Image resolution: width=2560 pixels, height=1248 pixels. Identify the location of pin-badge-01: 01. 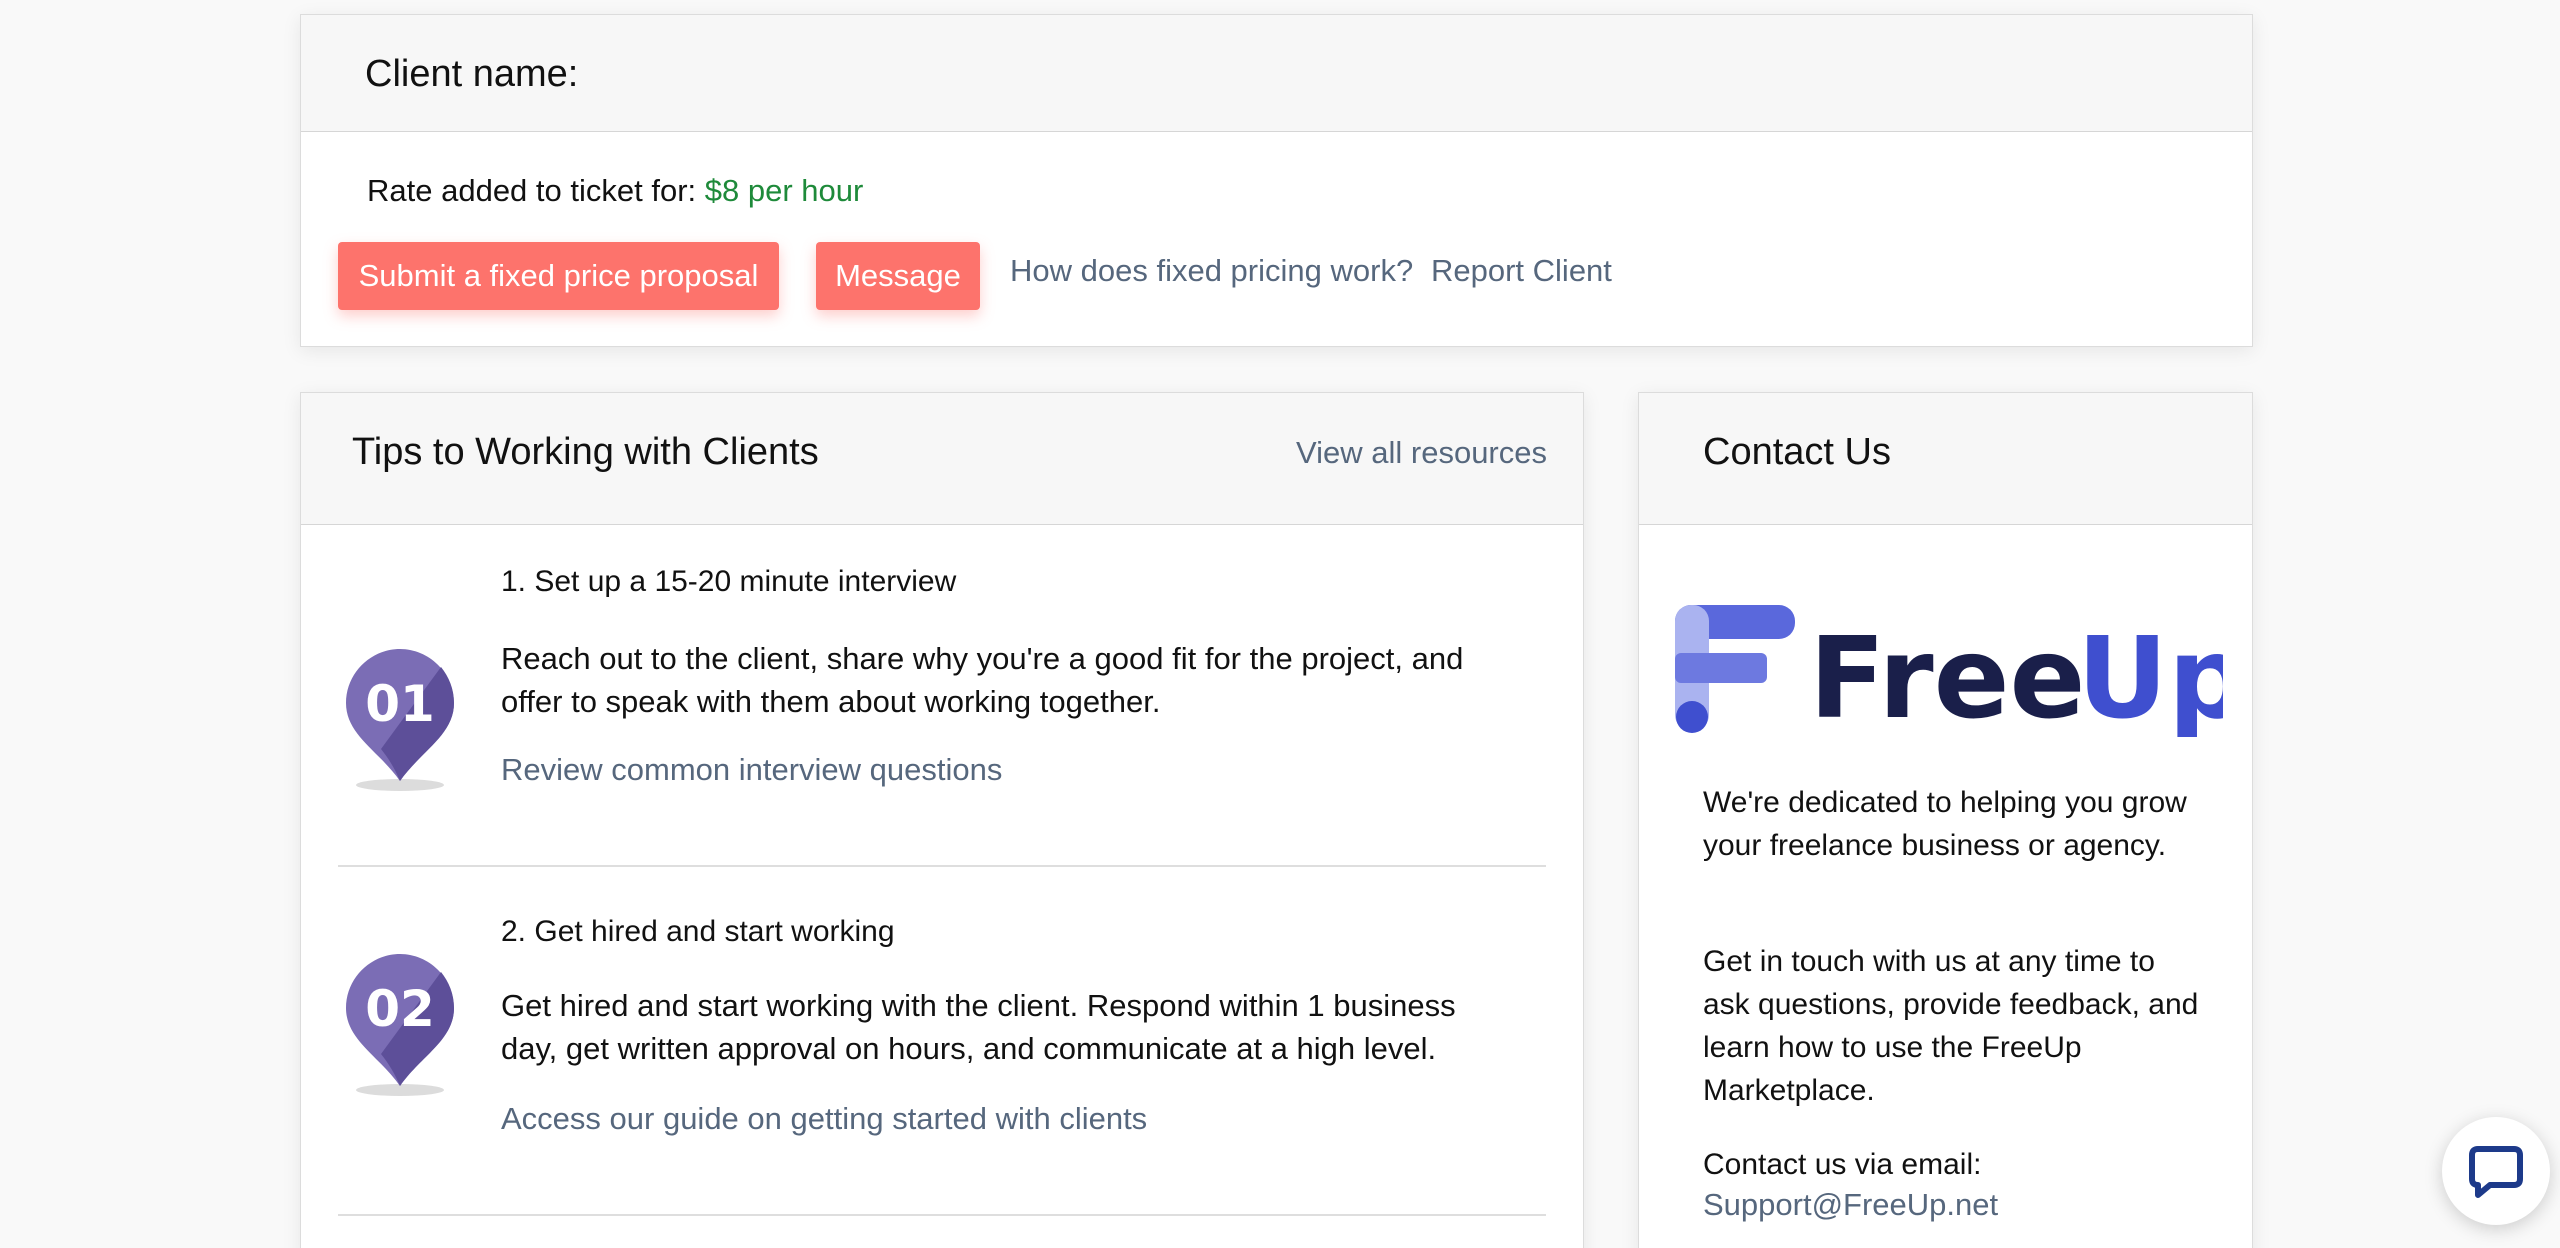
(400, 704).